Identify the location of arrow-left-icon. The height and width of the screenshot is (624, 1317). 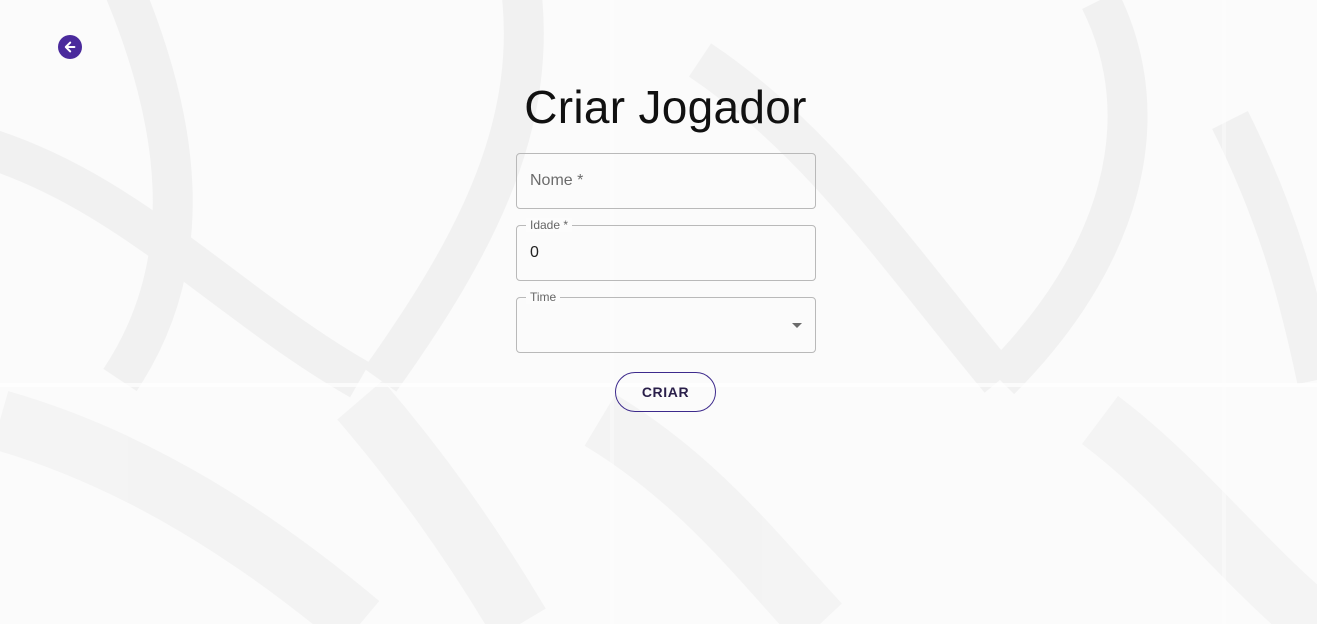
(70, 47).